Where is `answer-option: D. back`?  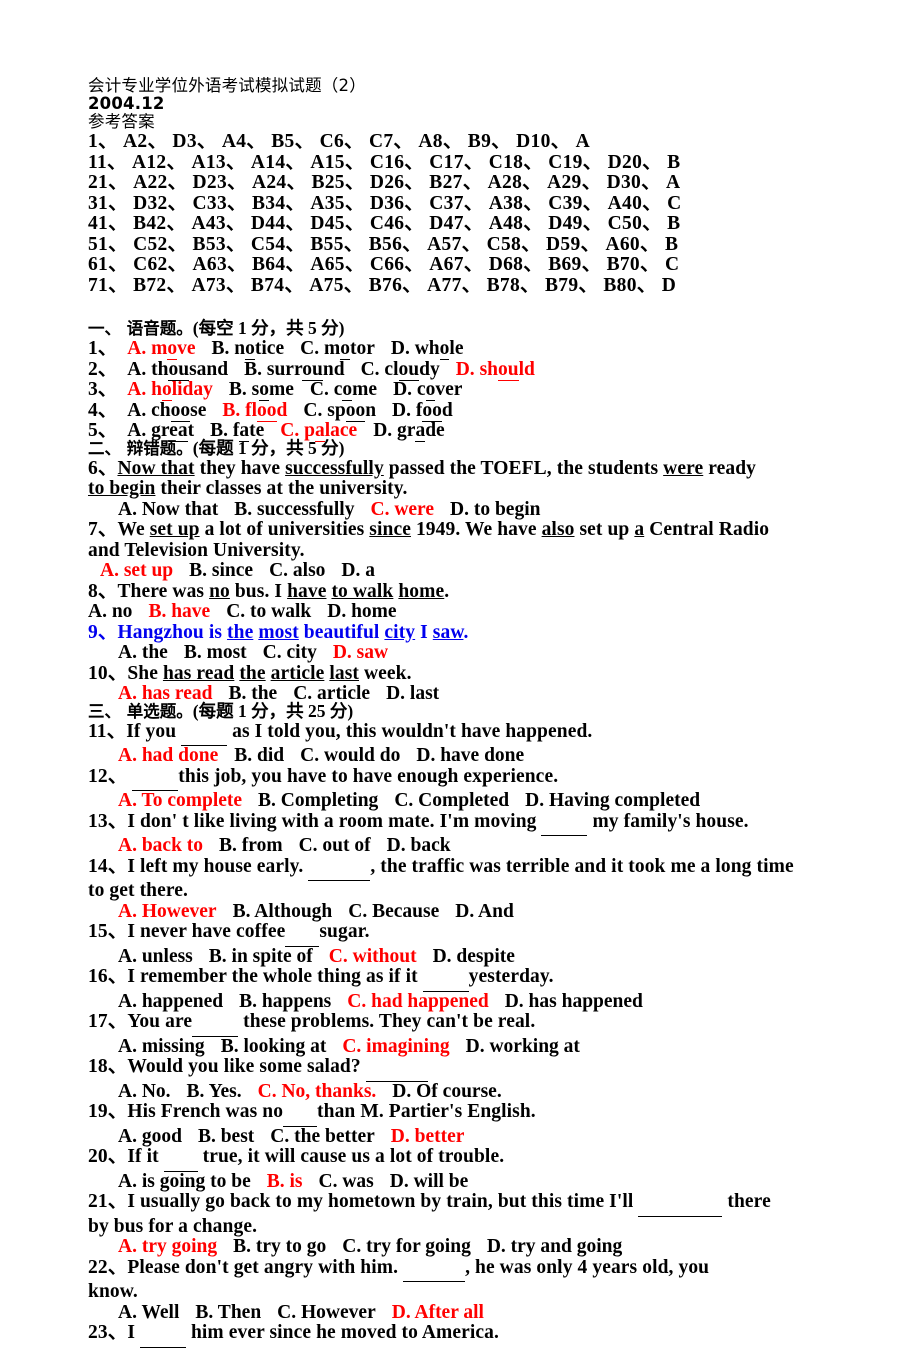
answer-option: D. back is located at coordinates (419, 845).